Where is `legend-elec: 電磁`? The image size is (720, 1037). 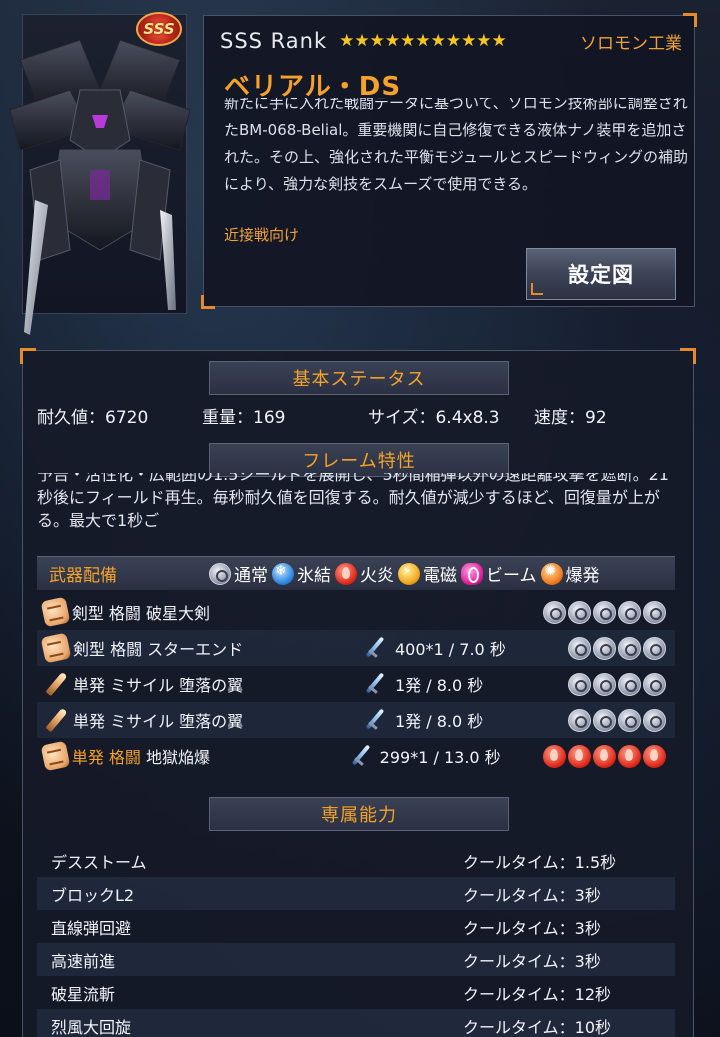 legend-elec: 電磁 is located at coordinates (427, 573).